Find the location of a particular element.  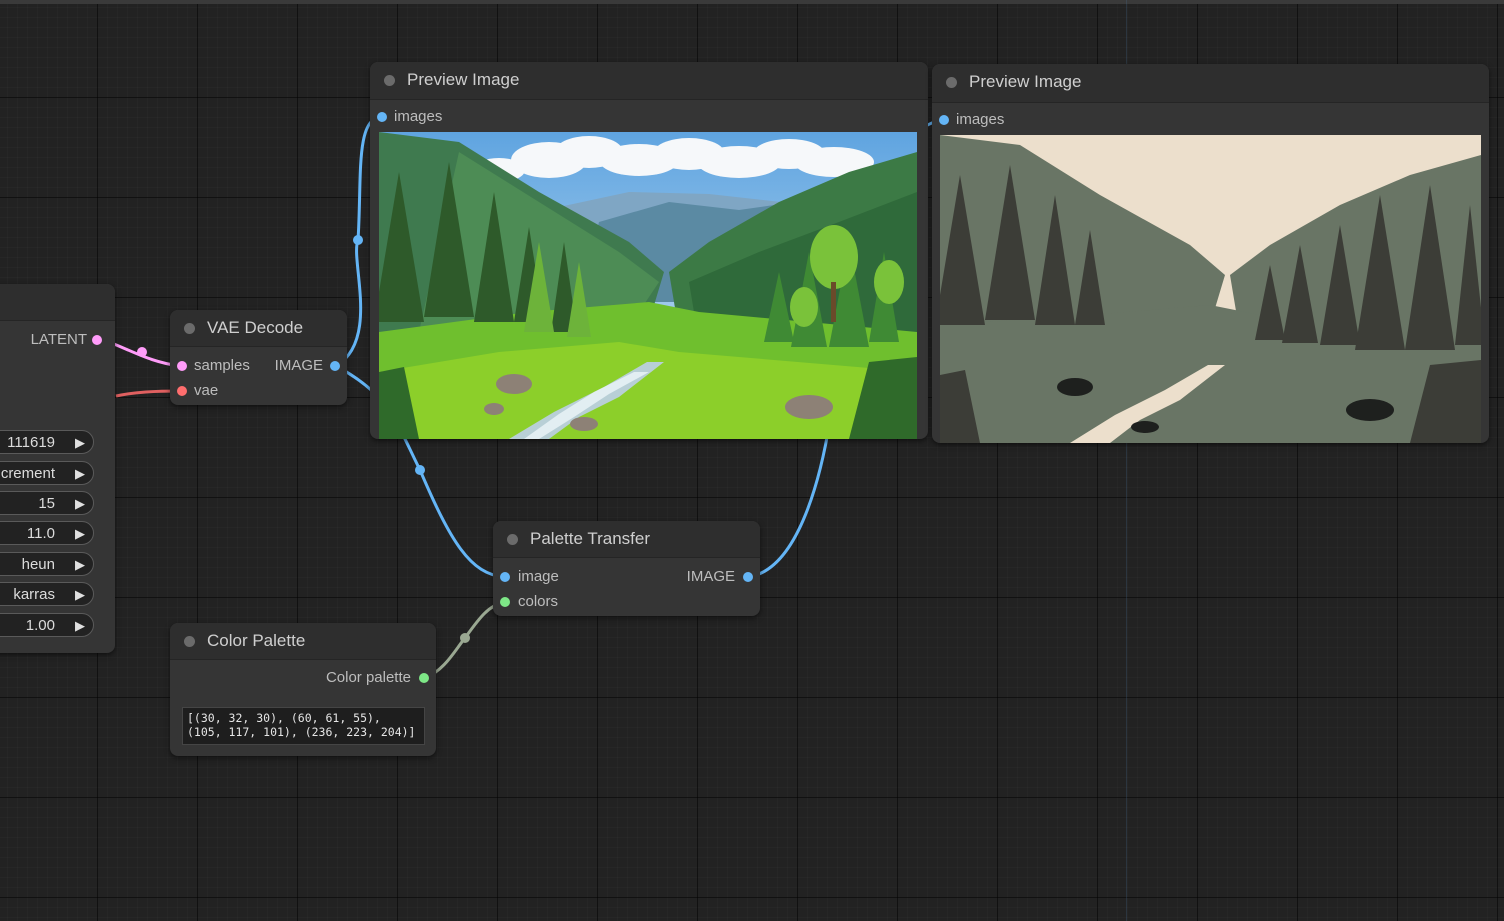

color-palette-title-bar: Color Palette is located at coordinates (303, 641).